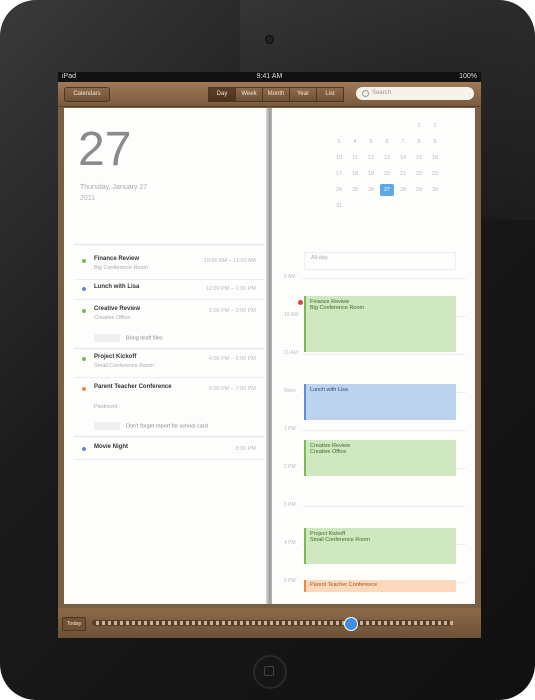 This screenshot has height=700, width=535. Describe the element at coordinates (303, 94) in the screenshot. I see `tab-year: Year` at that location.